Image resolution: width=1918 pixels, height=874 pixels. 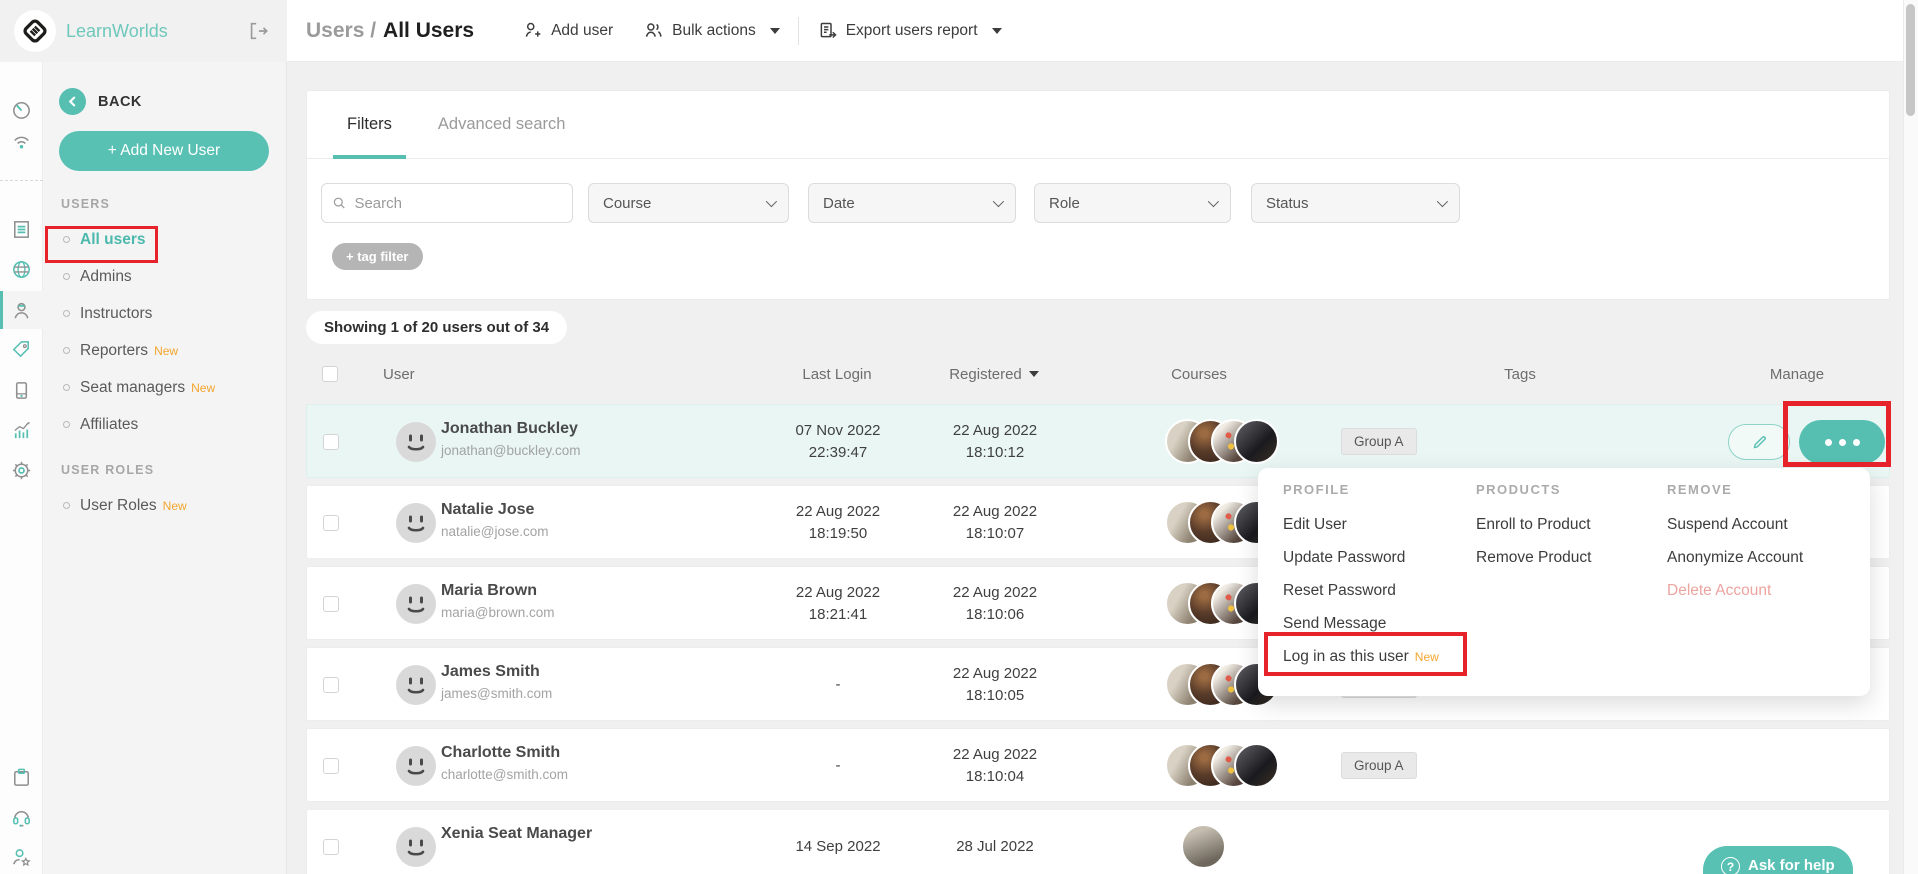 I want to click on role-dropdown: Role, so click(x=1132, y=203).